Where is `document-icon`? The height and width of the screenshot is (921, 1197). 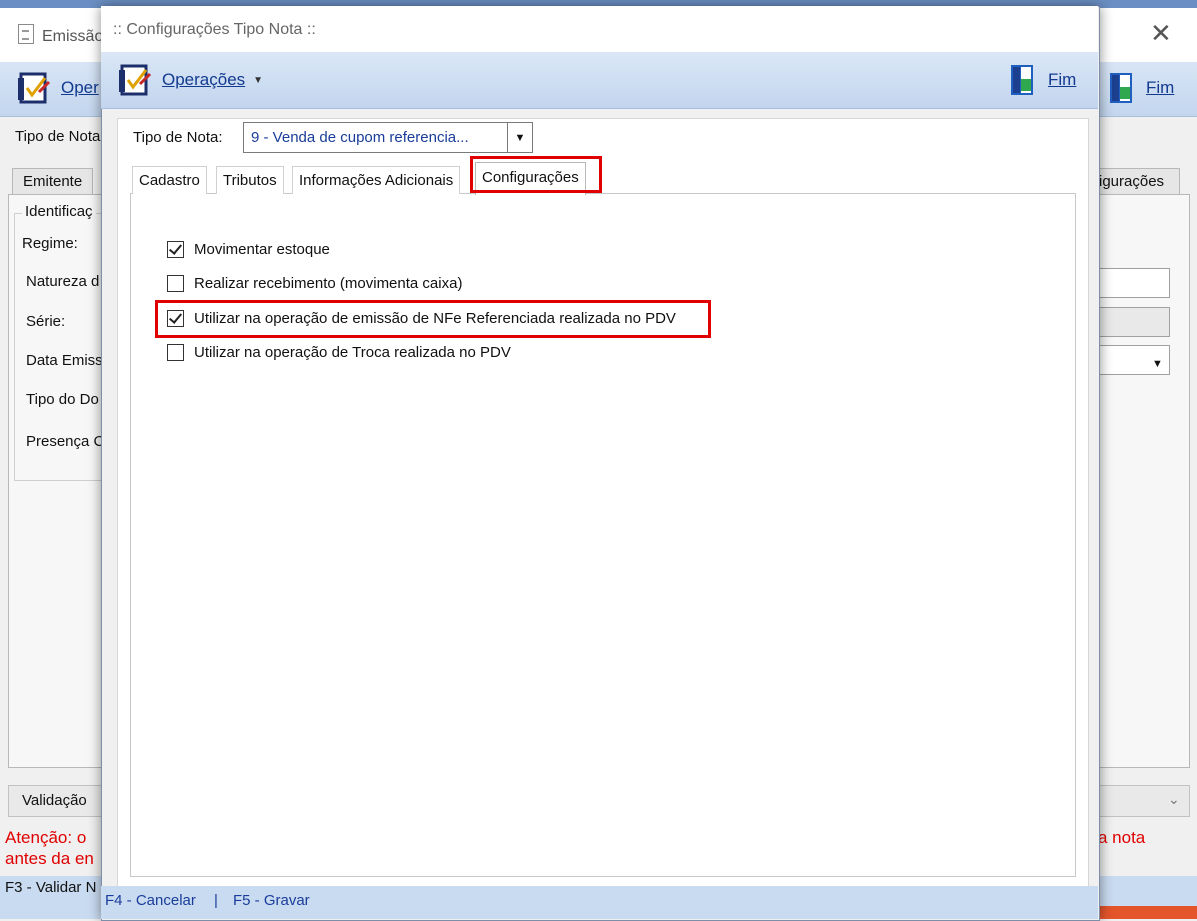
document-icon is located at coordinates (26, 34).